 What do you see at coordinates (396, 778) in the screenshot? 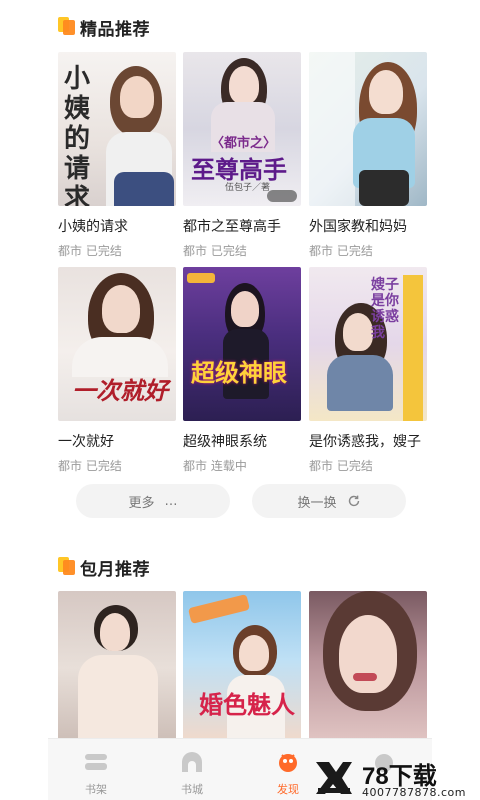
I see `watermark-logo: 78下载 4007787878.com` at bounding box center [396, 778].